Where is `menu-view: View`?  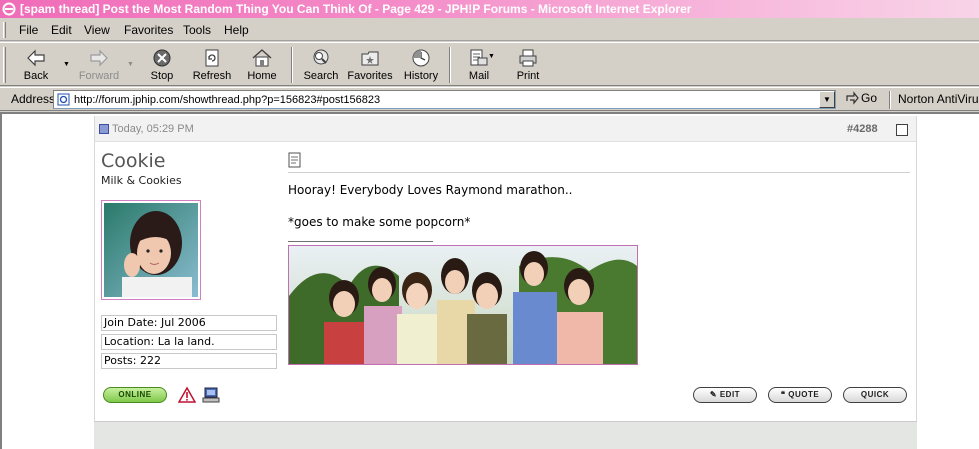 menu-view: View is located at coordinates (97, 30).